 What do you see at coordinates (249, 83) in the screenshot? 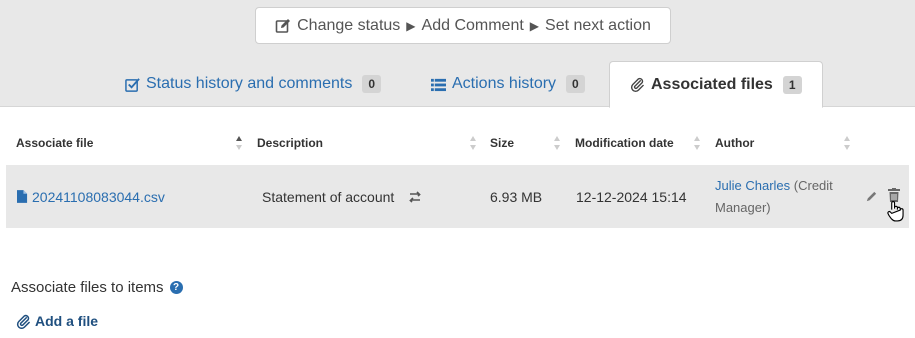
I see `tab-label: Status history and comments` at bounding box center [249, 83].